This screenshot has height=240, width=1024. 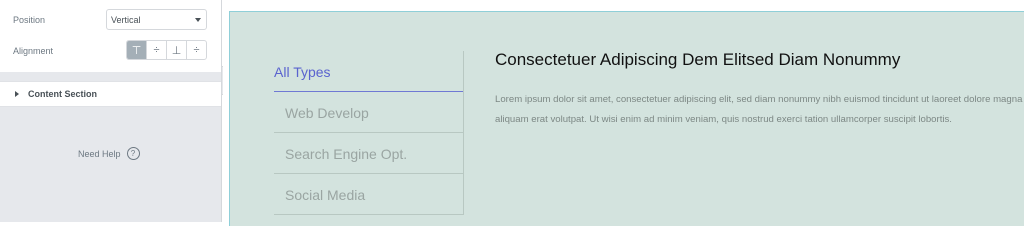 I want to click on alignment-button-group: ⊤ ÷ ⊥ ÷, so click(x=166, y=50).